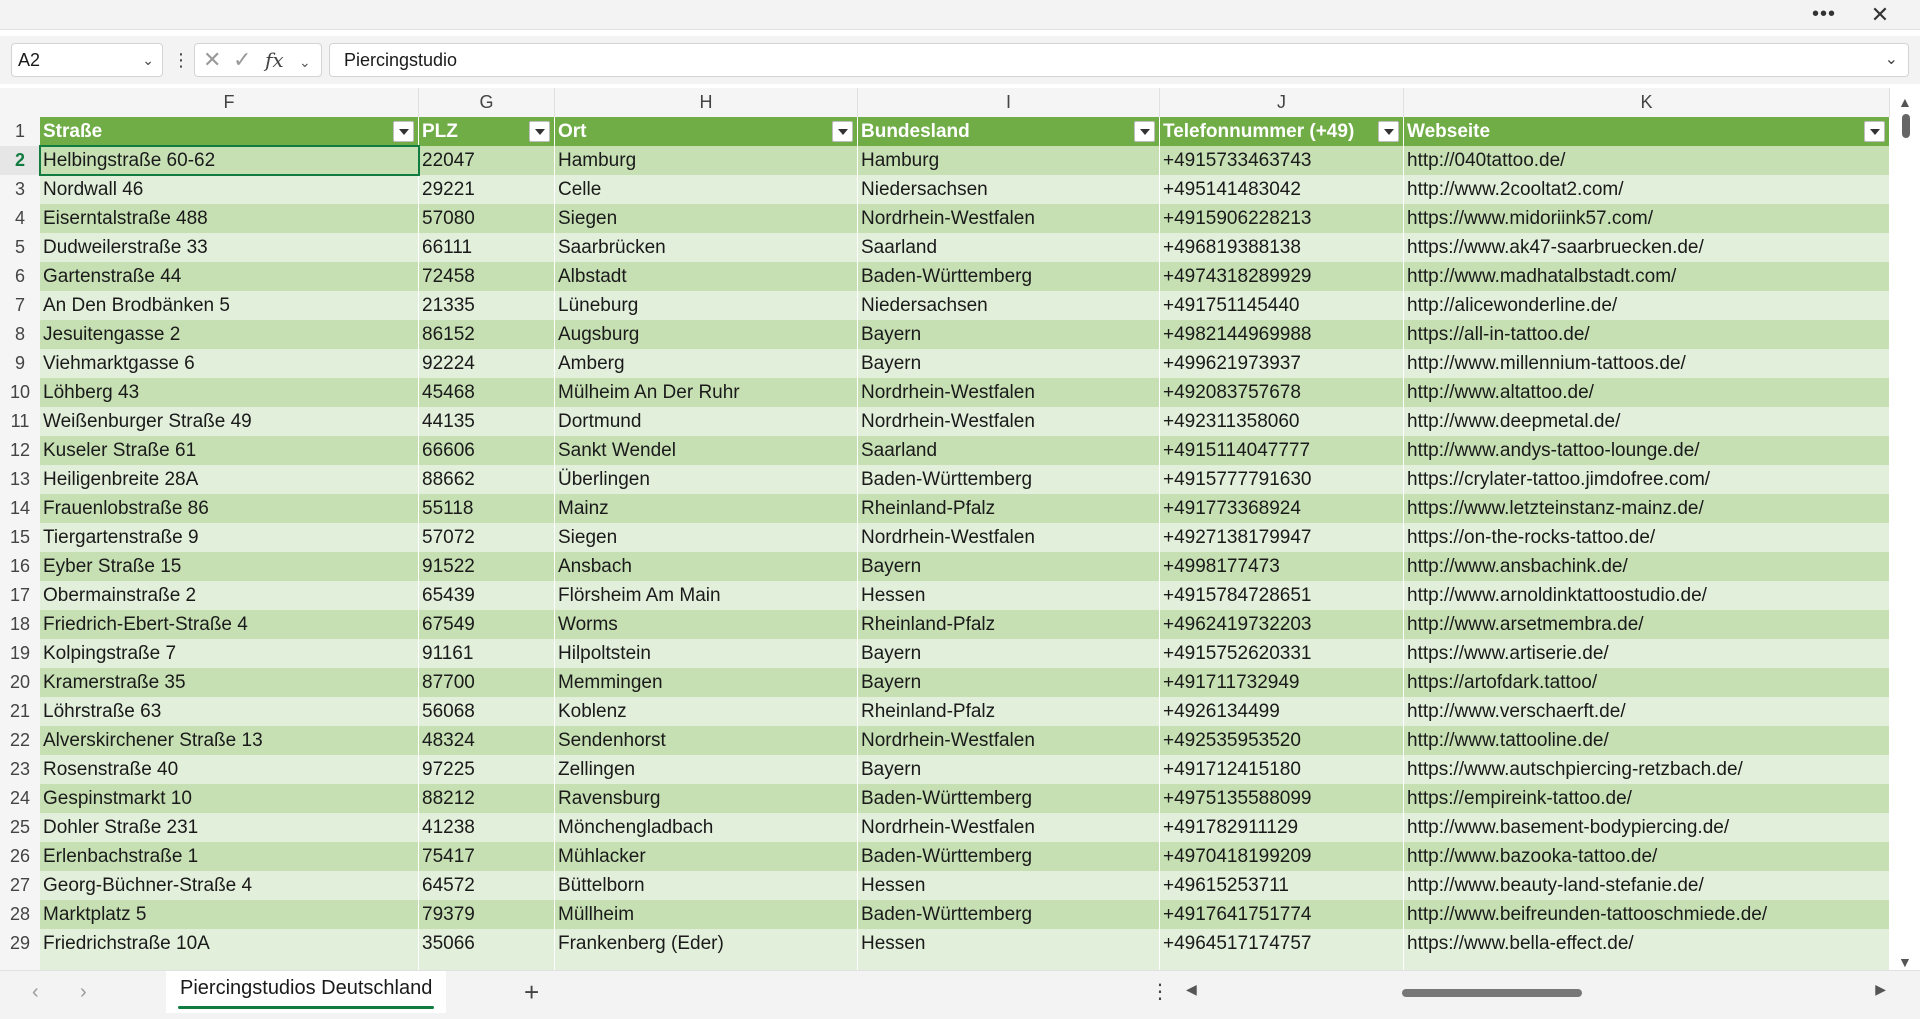 The image size is (1920, 1019). I want to click on table-cell: http://www.basement-bodypiercing.de/, so click(1647, 827).